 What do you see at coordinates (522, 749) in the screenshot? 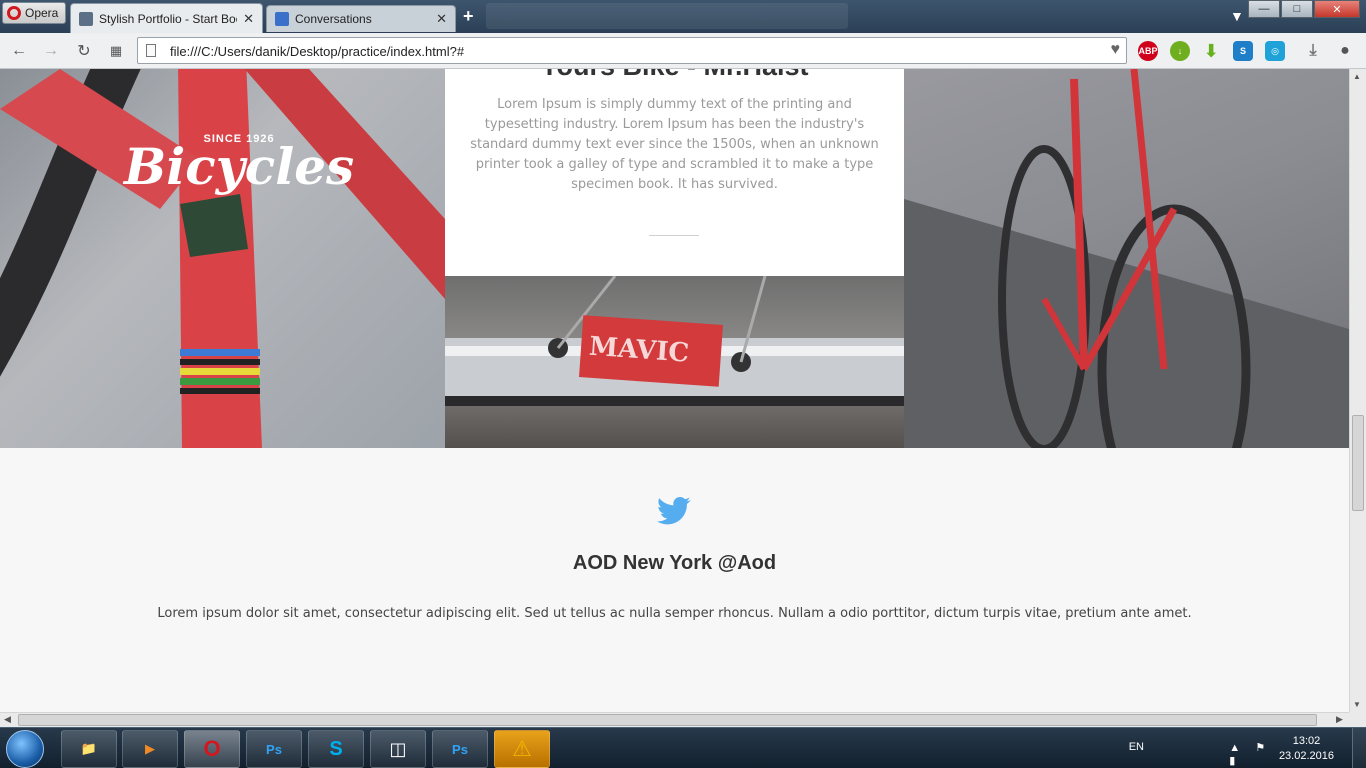
I see `warning-taskbar-button: ⚠` at bounding box center [522, 749].